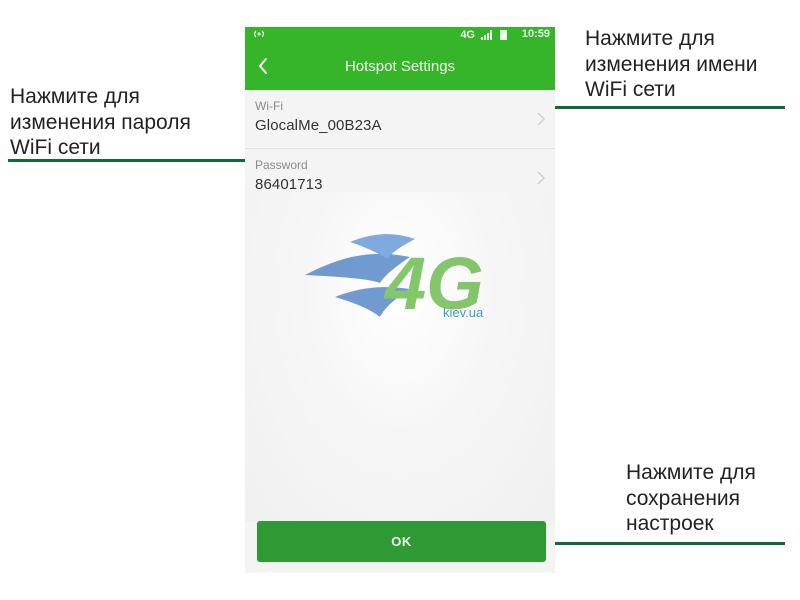 The image size is (800, 600). I want to click on title-bar: Hotspot Settings, so click(400, 67).